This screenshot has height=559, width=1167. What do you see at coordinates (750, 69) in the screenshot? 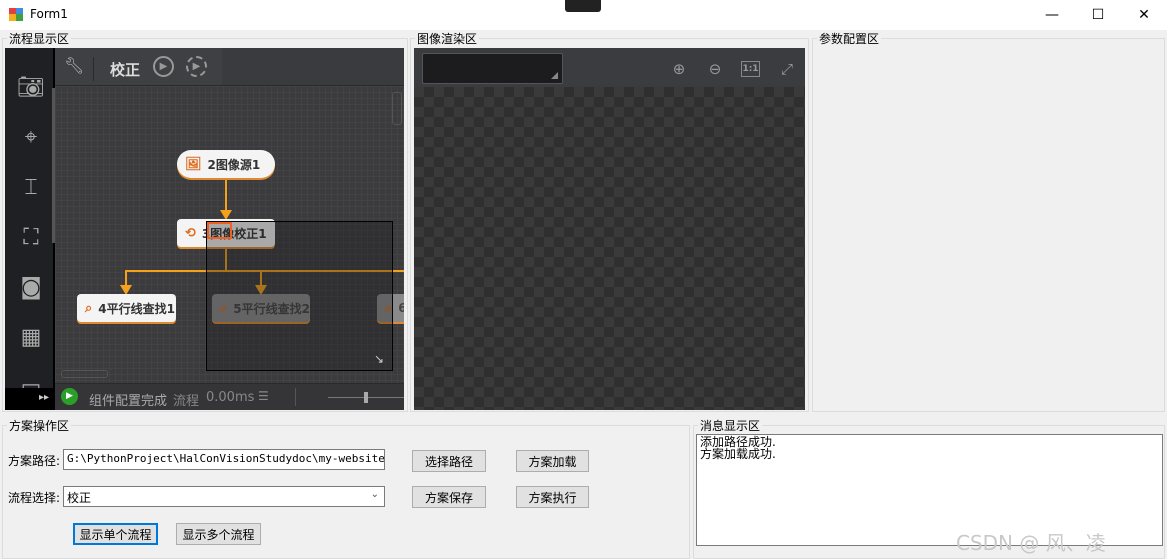
I see `actual-size-icon: 1:1` at bounding box center [750, 69].